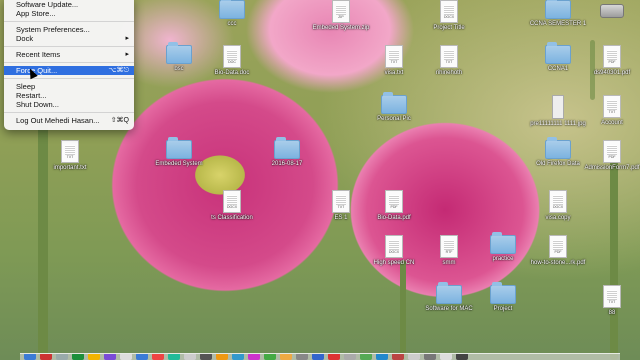 The image size is (640, 360). What do you see at coordinates (179, 164) in the screenshot?
I see `desktop-icon-label: Embeded System` at bounding box center [179, 164].